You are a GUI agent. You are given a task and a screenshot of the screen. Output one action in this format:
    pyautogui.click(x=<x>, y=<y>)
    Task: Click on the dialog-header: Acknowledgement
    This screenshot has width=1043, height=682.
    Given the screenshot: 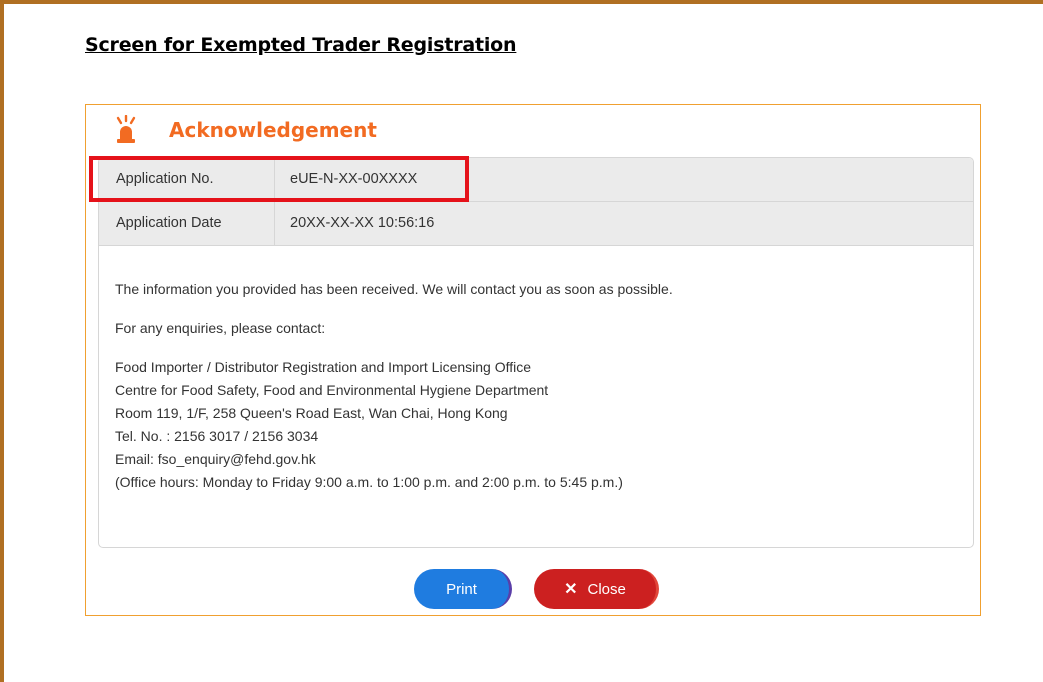 What is the action you would take?
    pyautogui.click(x=245, y=130)
    